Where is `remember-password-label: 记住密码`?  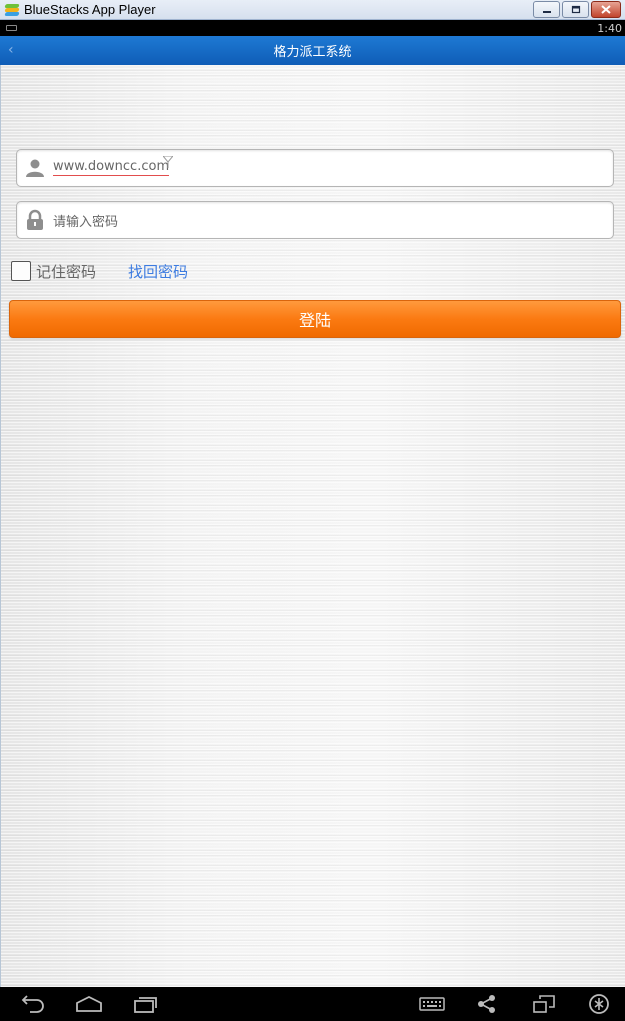
remember-password-label: 记住密码 is located at coordinates (66, 271).